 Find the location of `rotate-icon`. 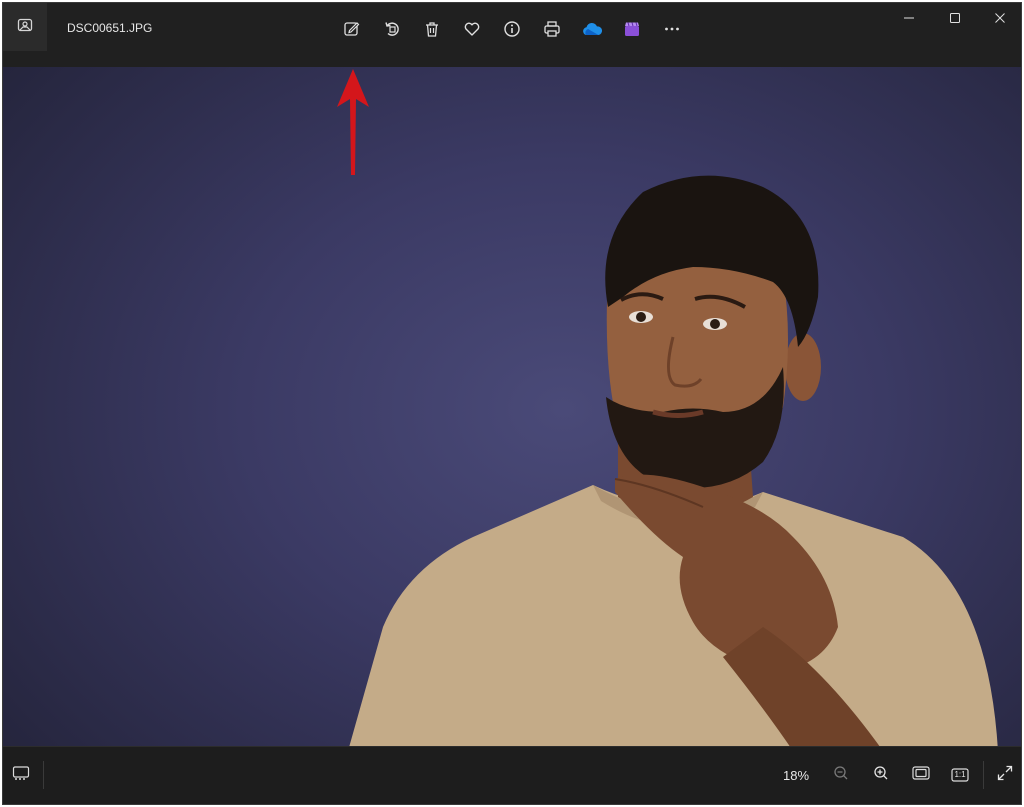

rotate-icon is located at coordinates (392, 29).